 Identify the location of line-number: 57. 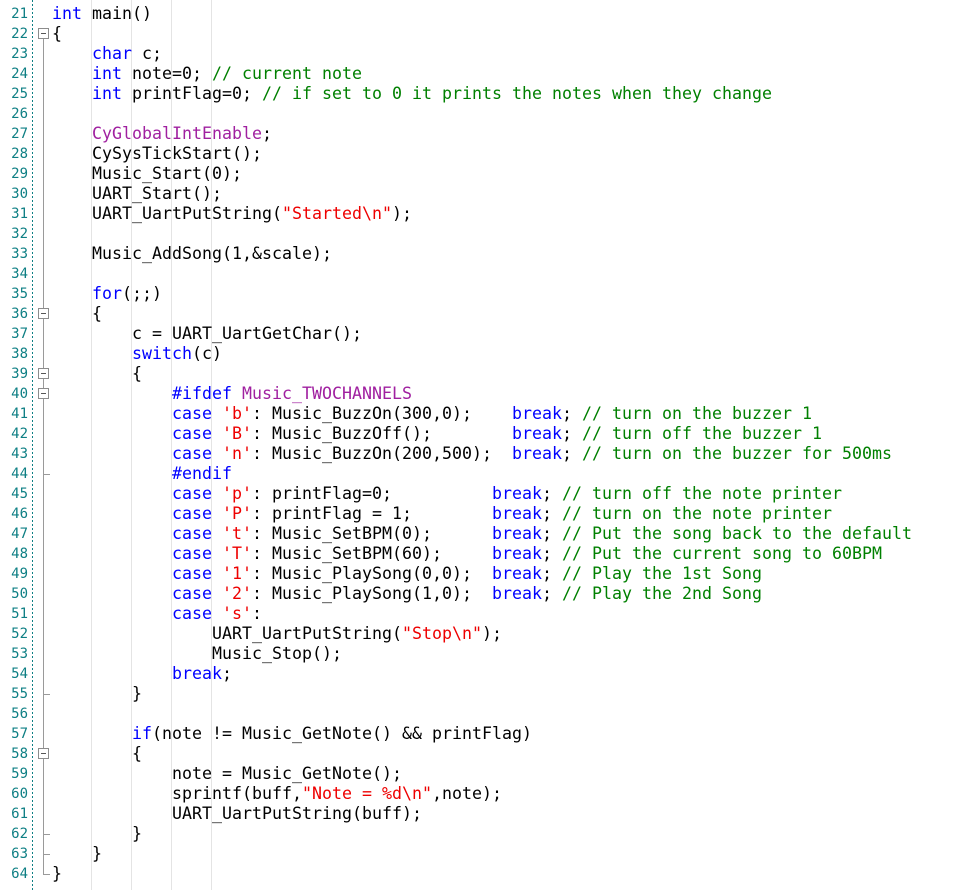
(19, 734).